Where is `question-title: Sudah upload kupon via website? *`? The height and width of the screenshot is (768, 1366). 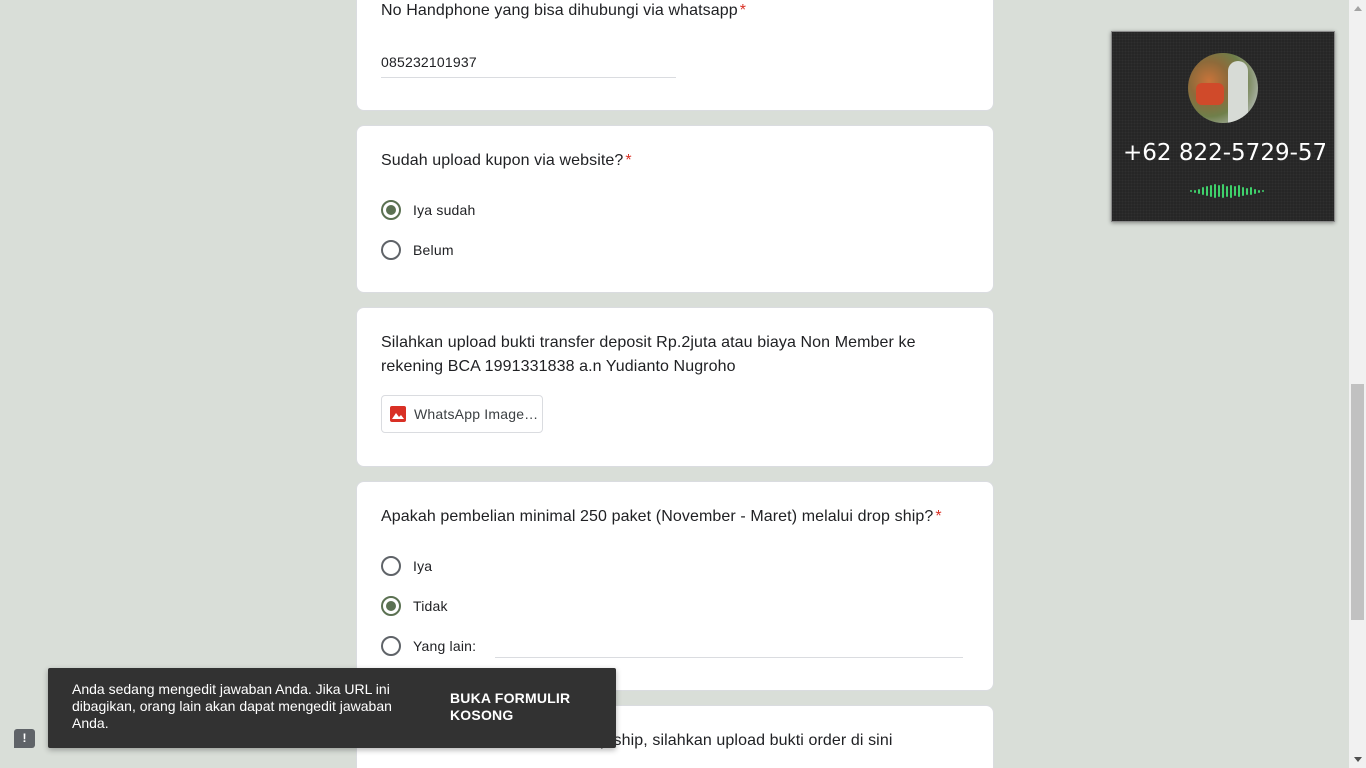 question-title: Sudah upload kupon via website? * is located at coordinates (506, 161).